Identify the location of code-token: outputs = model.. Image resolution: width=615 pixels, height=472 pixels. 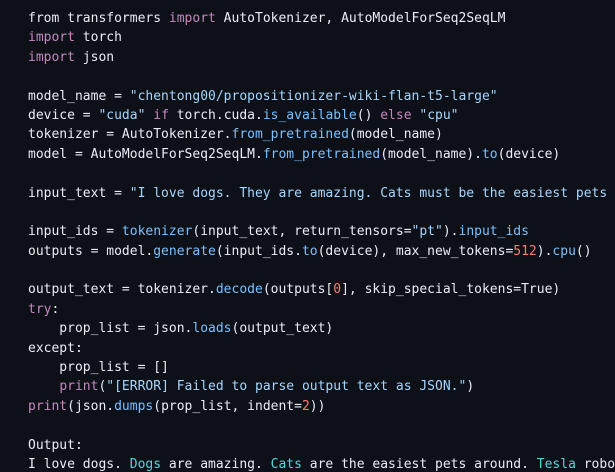
(91, 251).